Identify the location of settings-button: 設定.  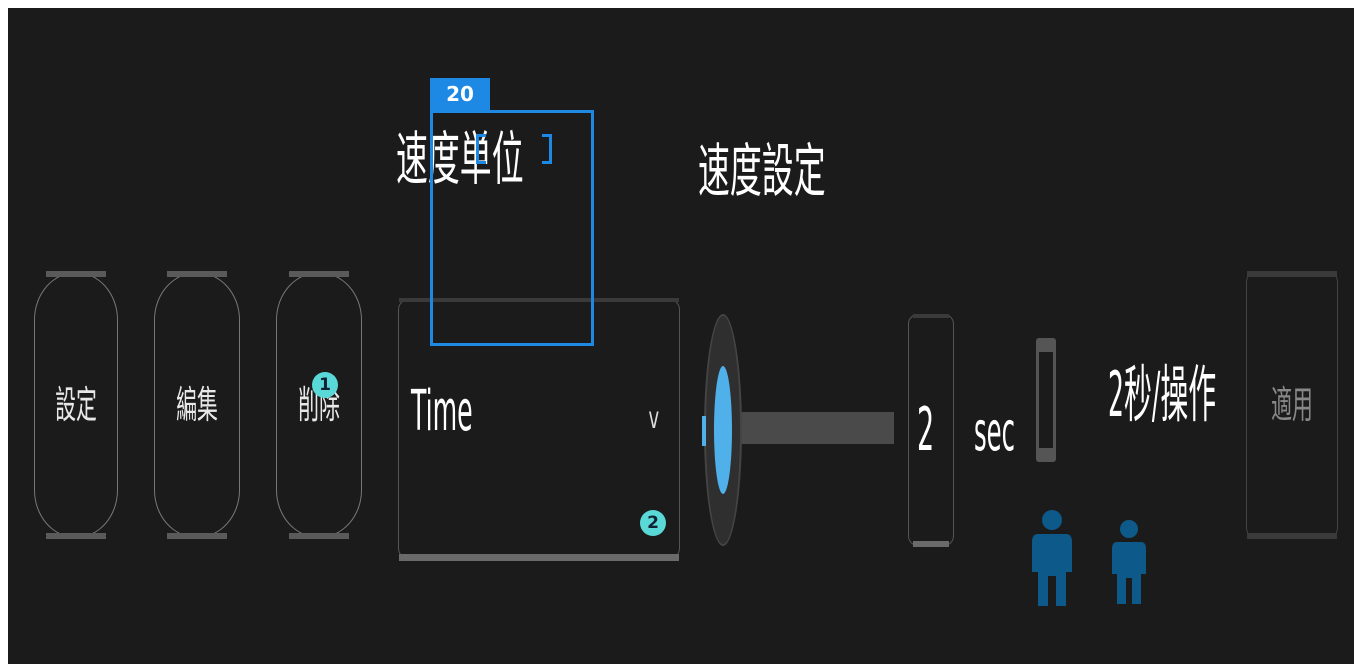
(76, 405).